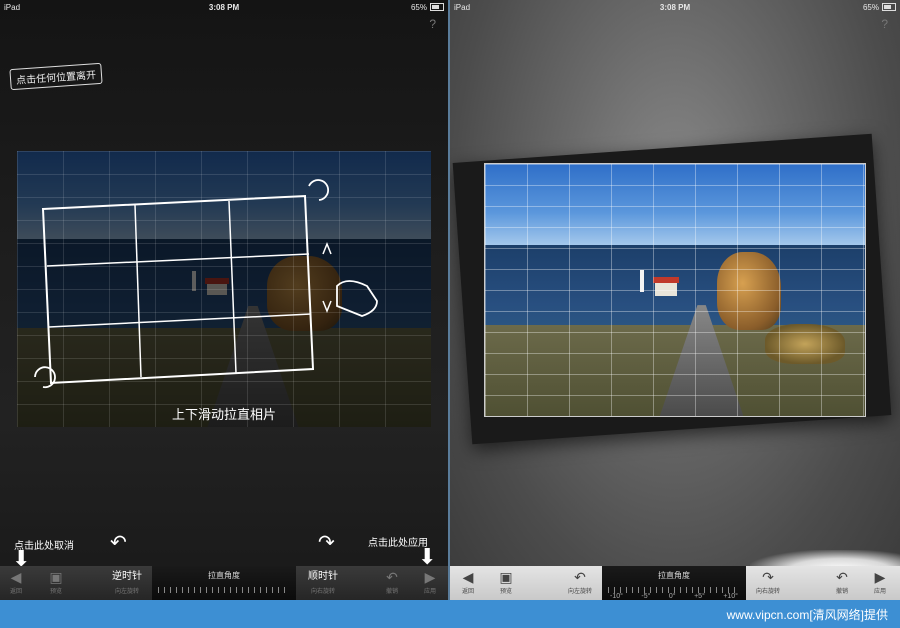 This screenshot has width=900, height=628. Describe the element at coordinates (45, 377) in the screenshot. I see `rotate-ccw-icon` at that location.